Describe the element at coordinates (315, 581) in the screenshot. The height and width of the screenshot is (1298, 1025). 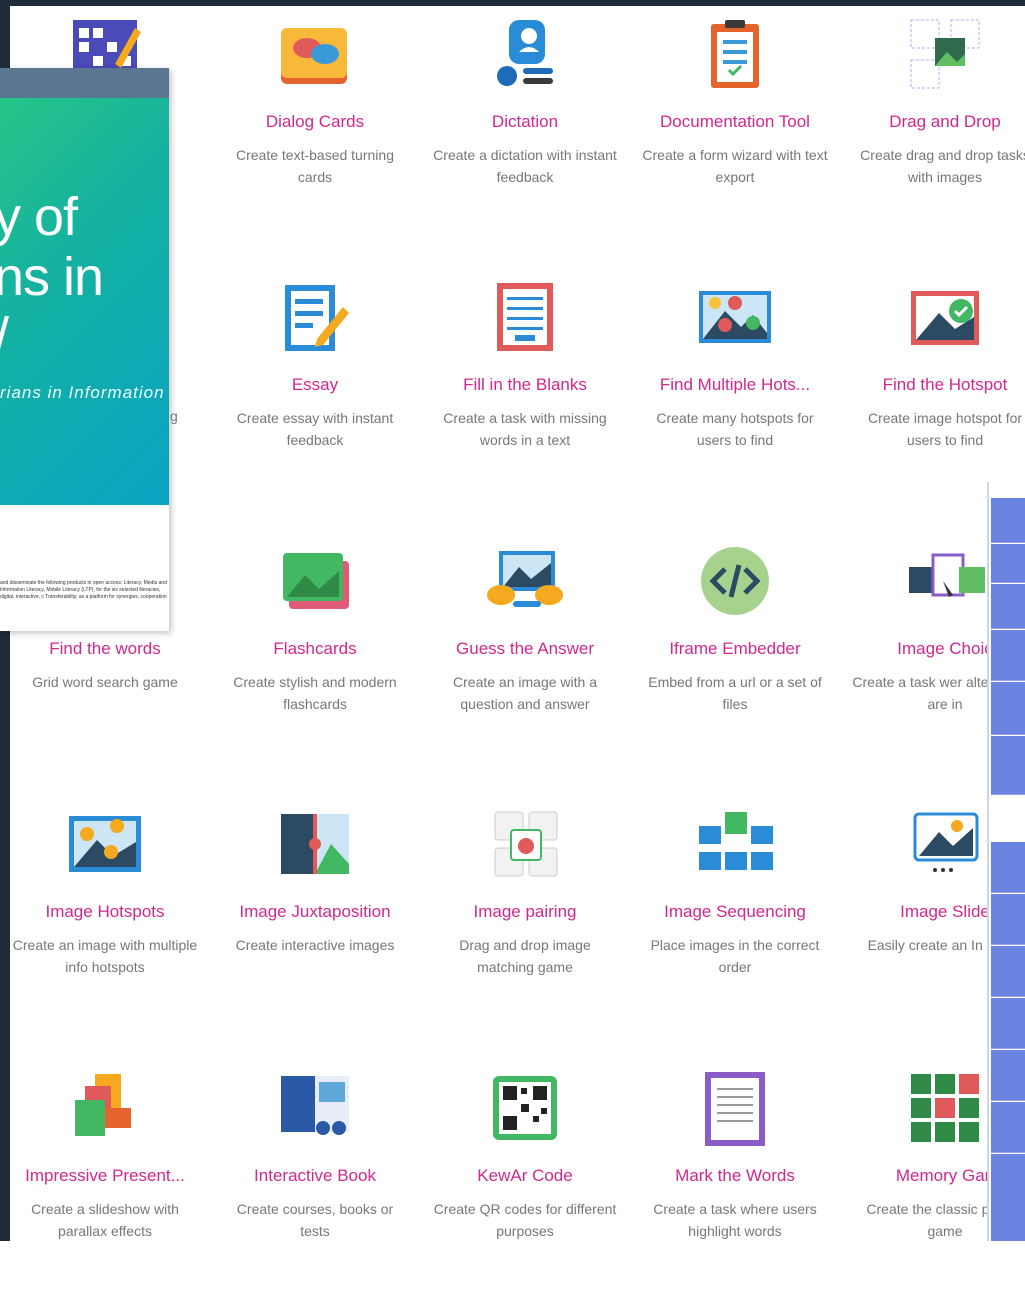
I see `flashcards-icon` at that location.